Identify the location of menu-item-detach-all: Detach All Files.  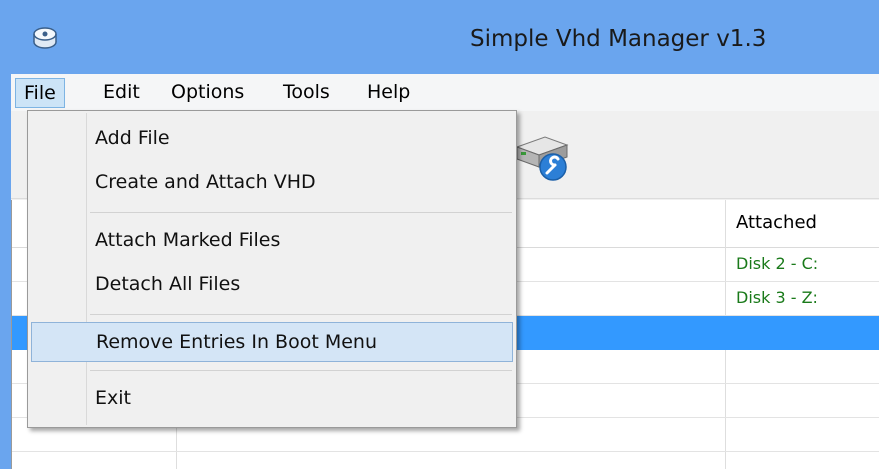
(272, 285).